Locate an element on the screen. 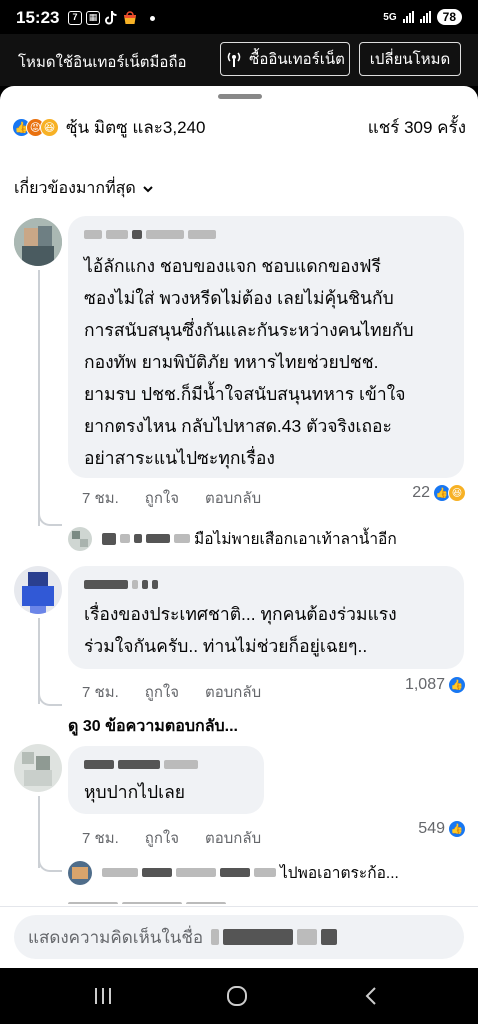  antenna-icon is located at coordinates (234, 59).